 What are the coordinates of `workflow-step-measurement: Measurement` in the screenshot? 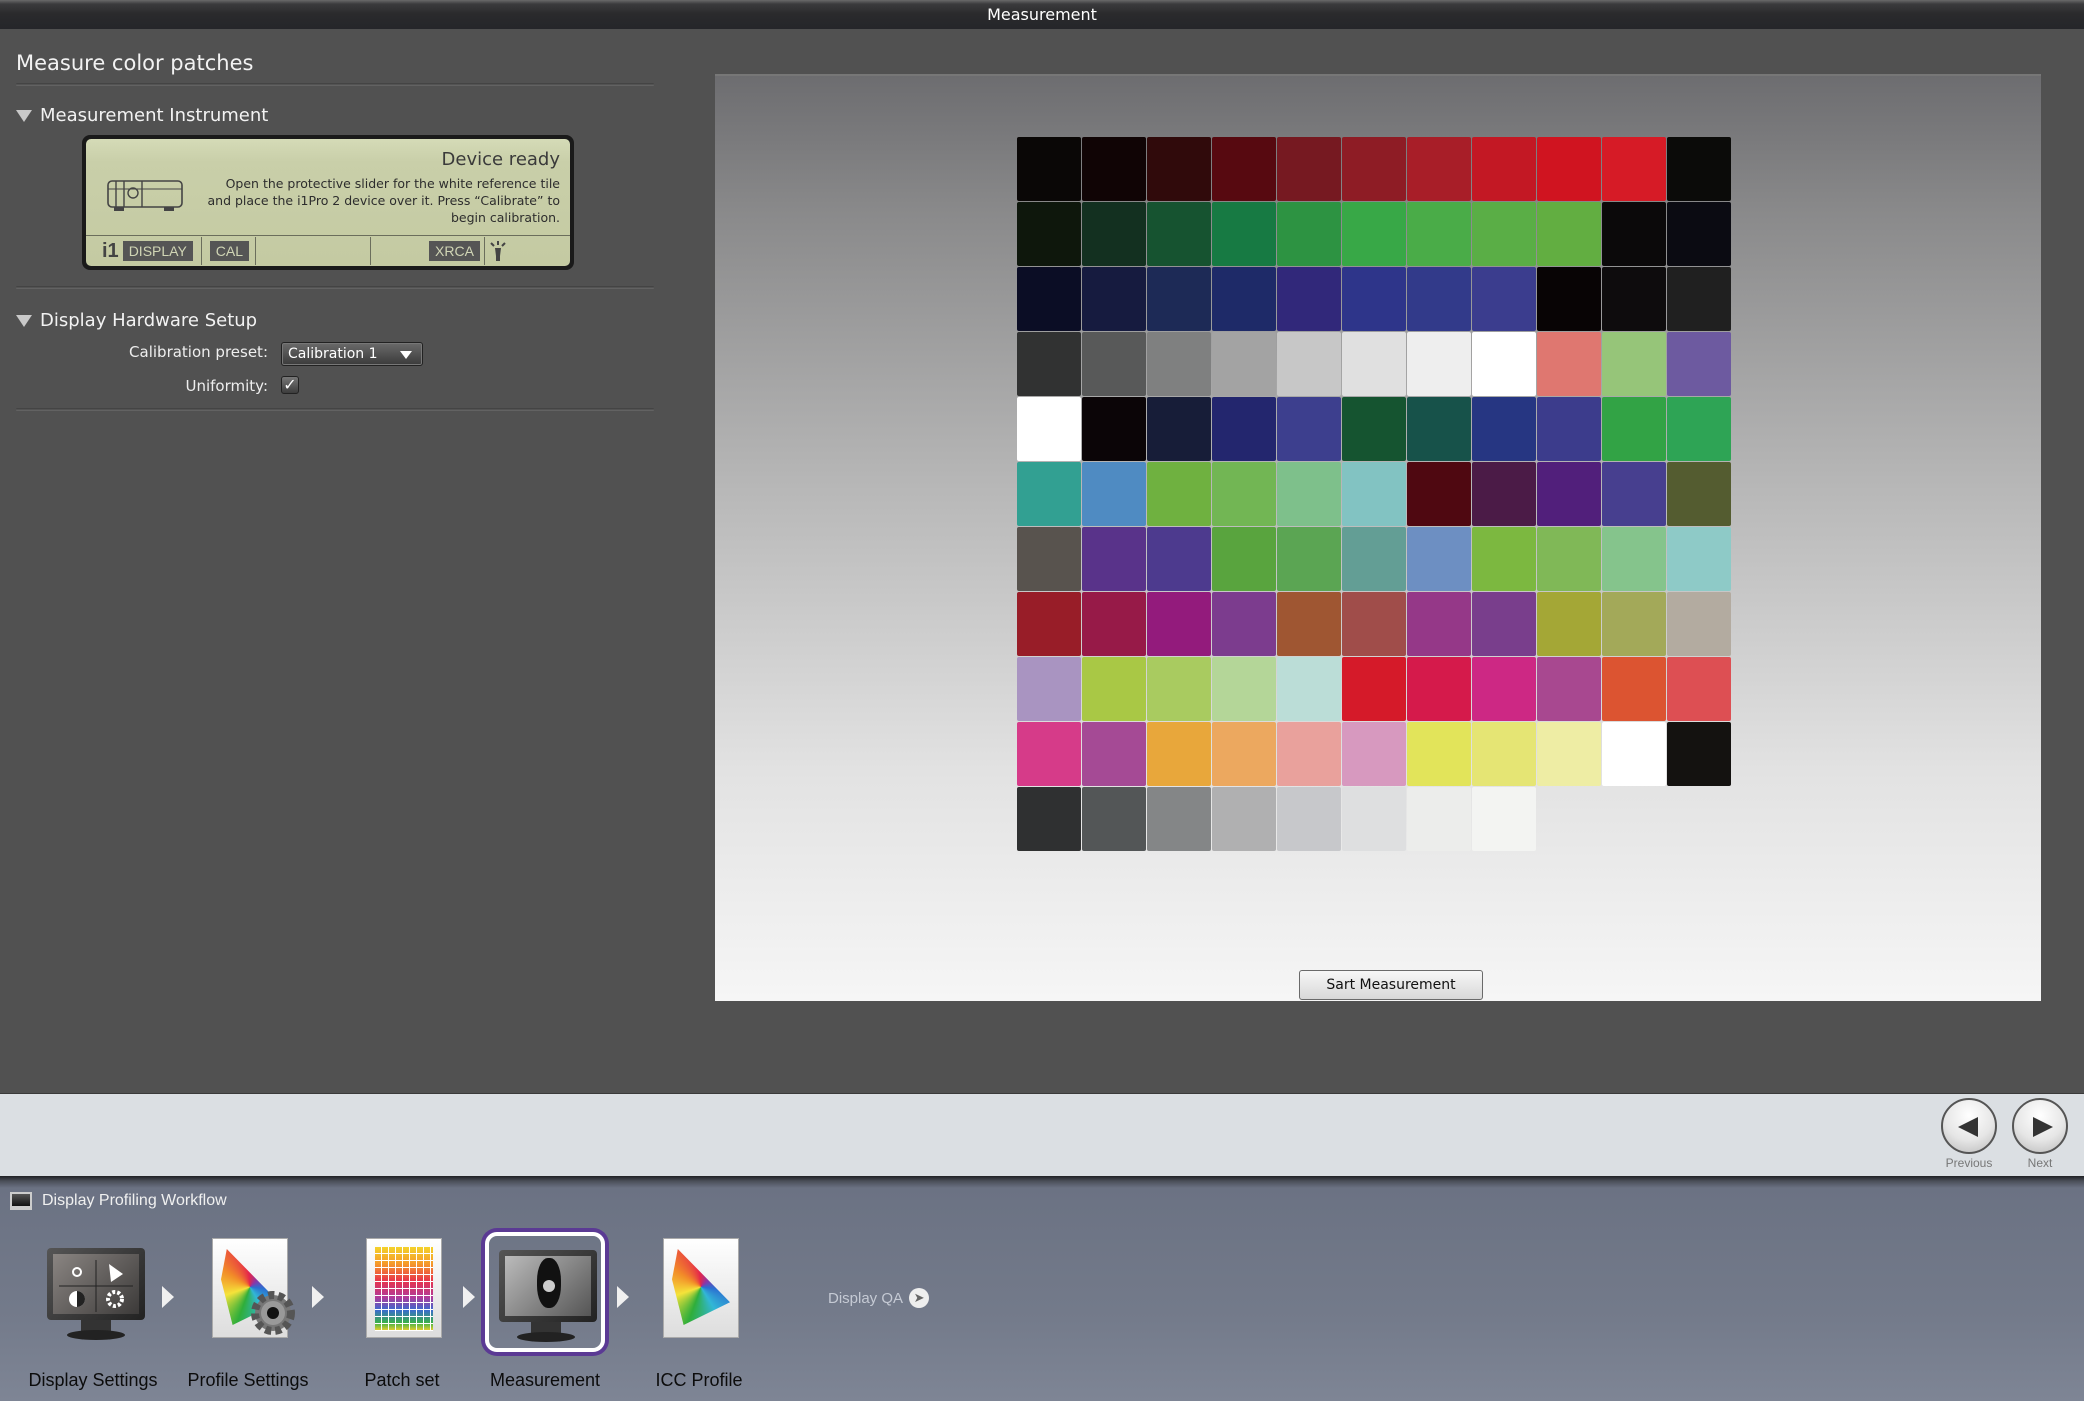 It's located at (545, 1311).